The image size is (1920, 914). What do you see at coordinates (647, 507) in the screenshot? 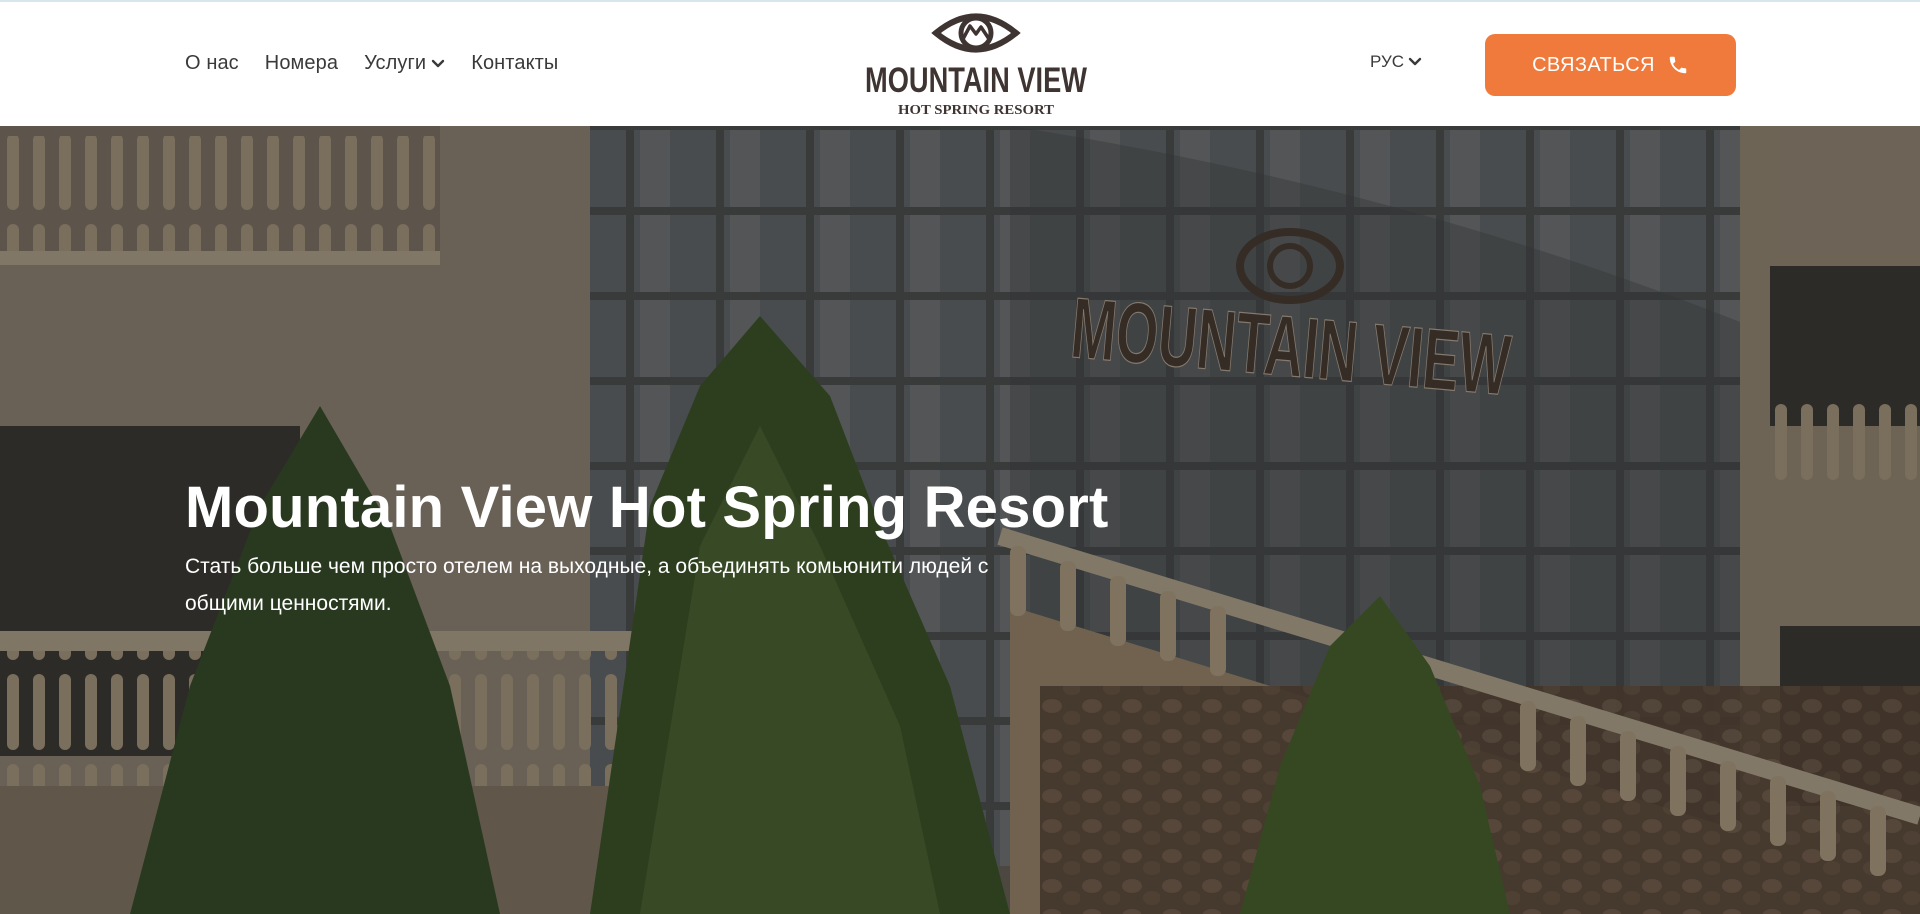
I see `hero-title: Mountain View Hot Spring Resort` at bounding box center [647, 507].